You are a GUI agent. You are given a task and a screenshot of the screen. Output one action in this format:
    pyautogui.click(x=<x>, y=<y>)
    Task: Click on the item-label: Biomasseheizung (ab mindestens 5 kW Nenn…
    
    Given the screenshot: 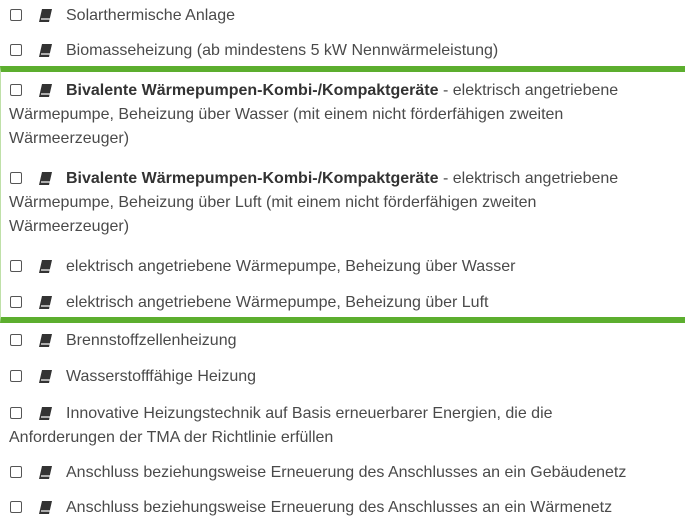 What is the action you would take?
    pyautogui.click(x=282, y=50)
    